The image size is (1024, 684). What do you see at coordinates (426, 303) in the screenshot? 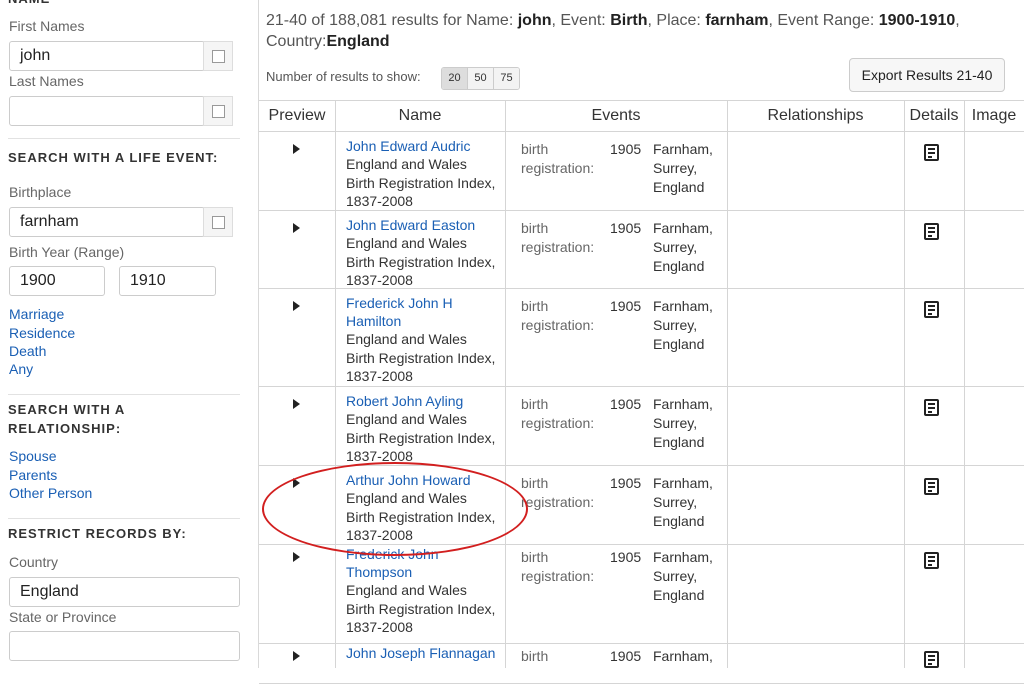
I see `record-name-link: Frederick John H` at bounding box center [426, 303].